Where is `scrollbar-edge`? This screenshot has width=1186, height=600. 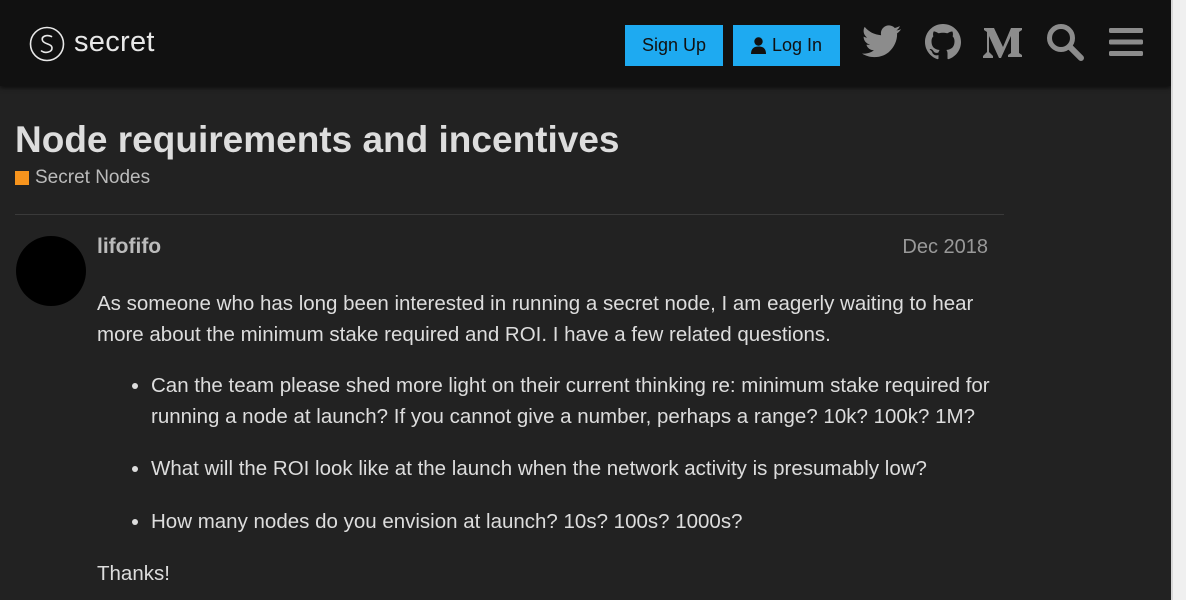
scrollbar-edge is located at coordinates (1172, 300).